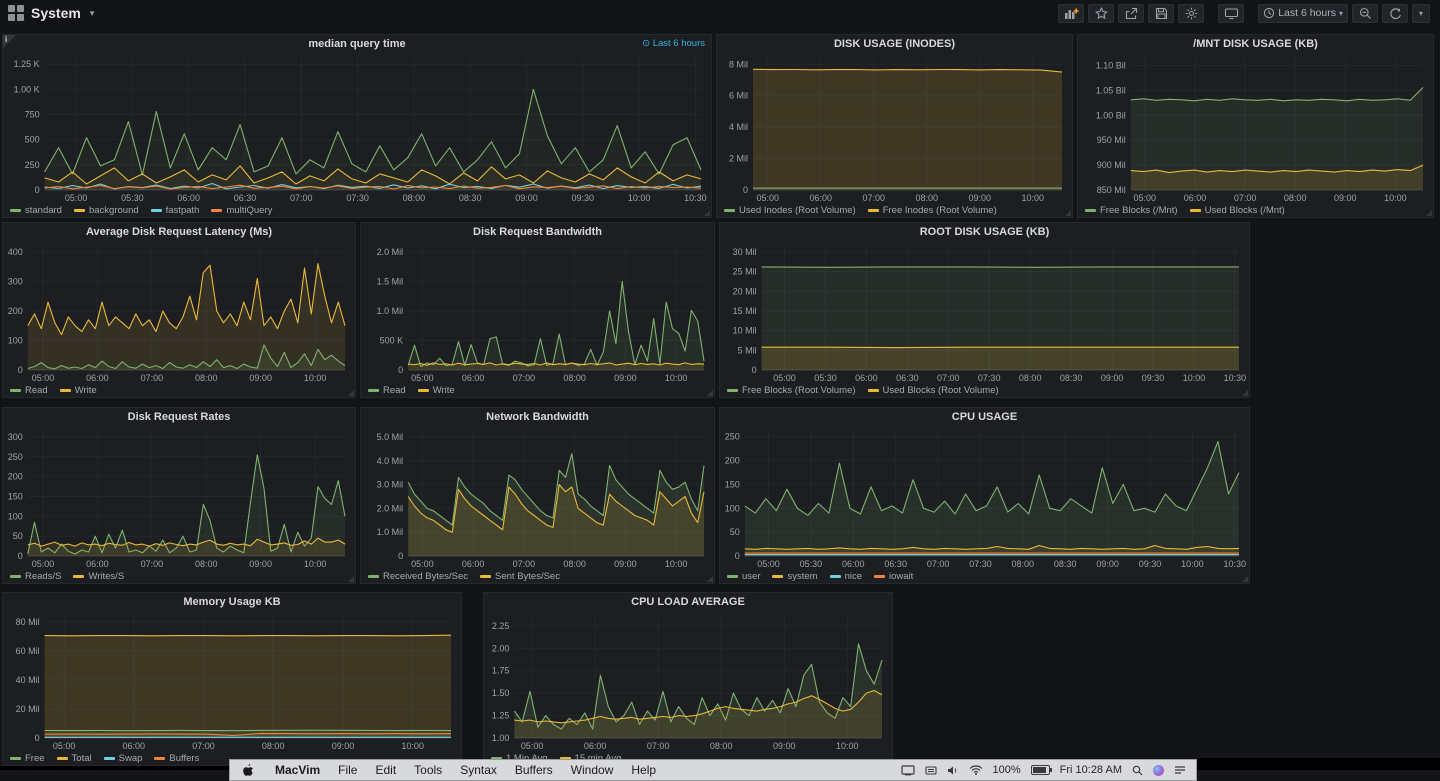 This screenshot has width=1440, height=781. What do you see at coordinates (241, 210) in the screenshot?
I see `legend-item-multiquery: multiQuery` at bounding box center [241, 210].